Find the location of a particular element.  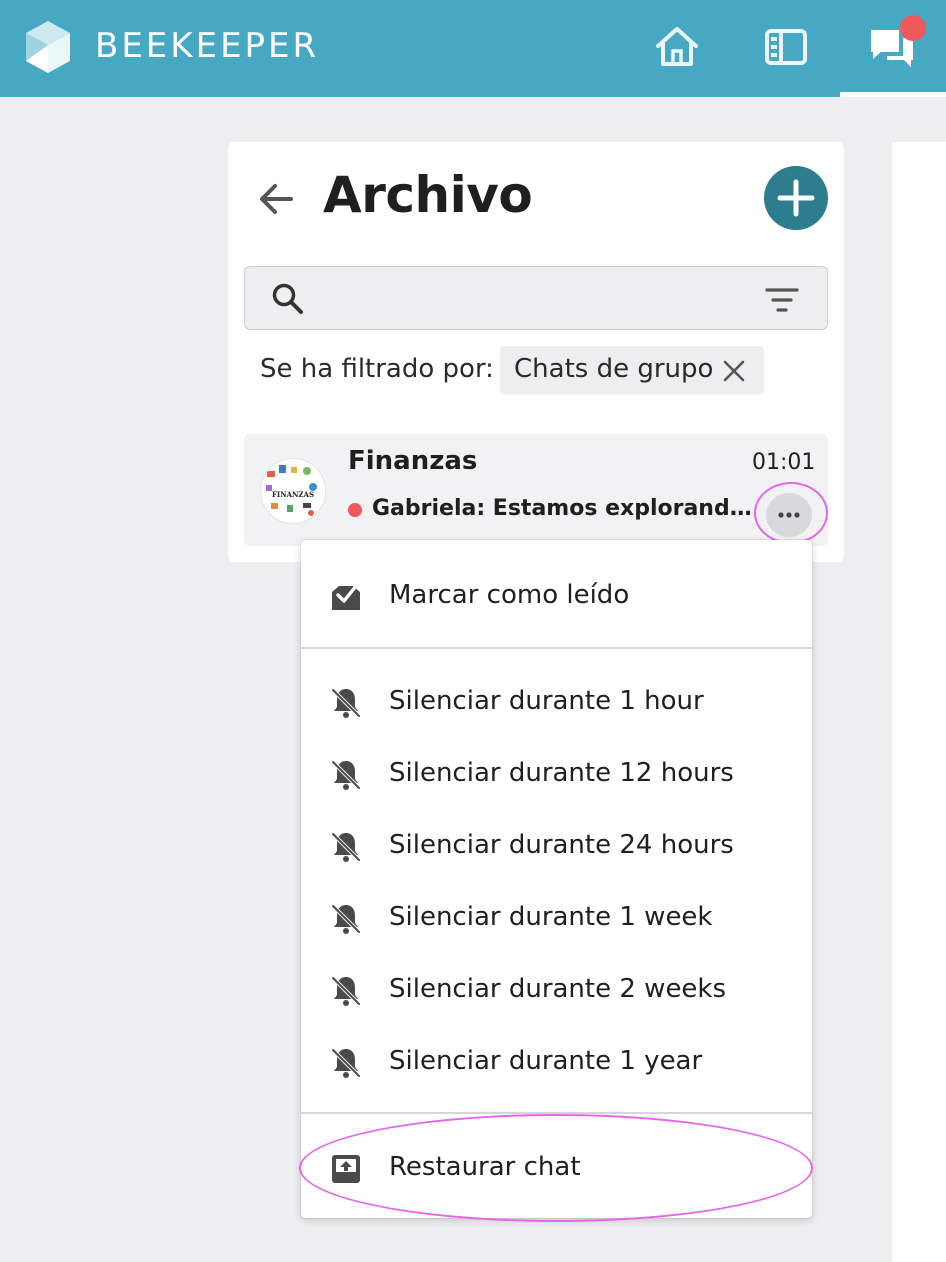

menu-item-label: Silenciar durante 2 weeks is located at coordinates (558, 989).